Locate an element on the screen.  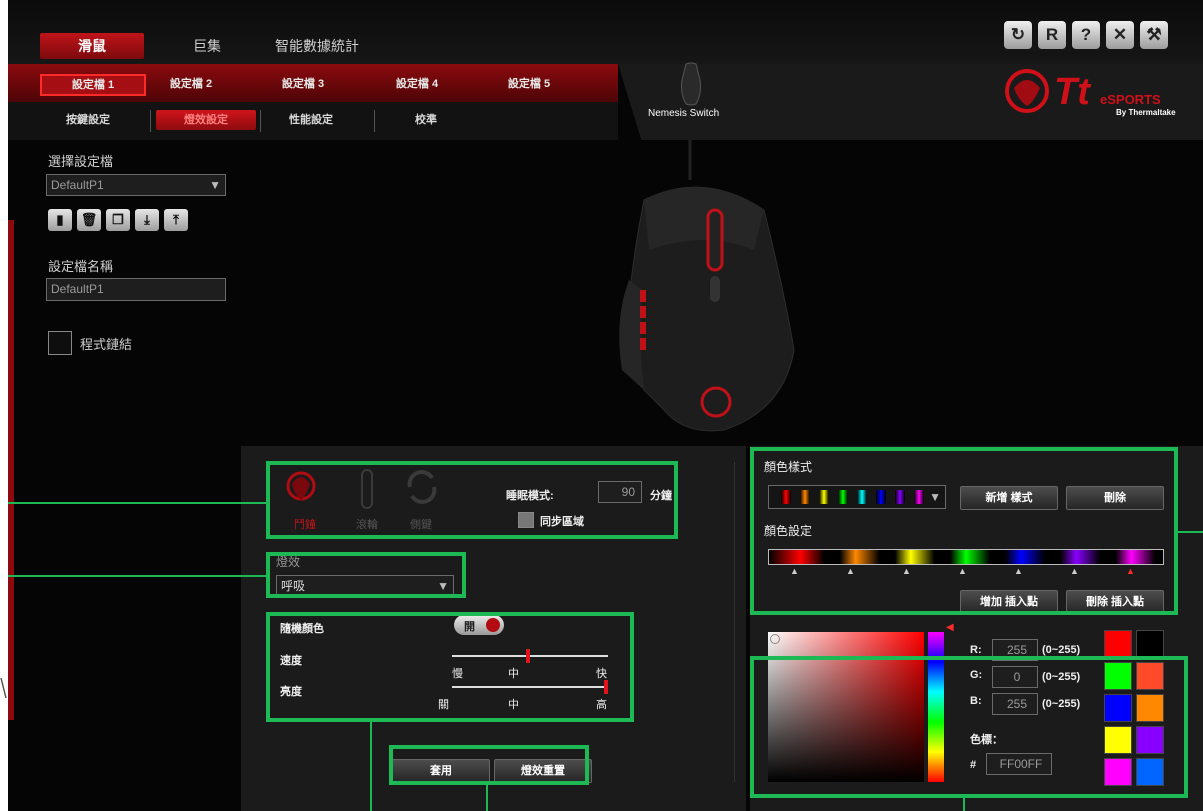
tab-profile-1: 設定檔 1 is located at coordinates (93, 85).